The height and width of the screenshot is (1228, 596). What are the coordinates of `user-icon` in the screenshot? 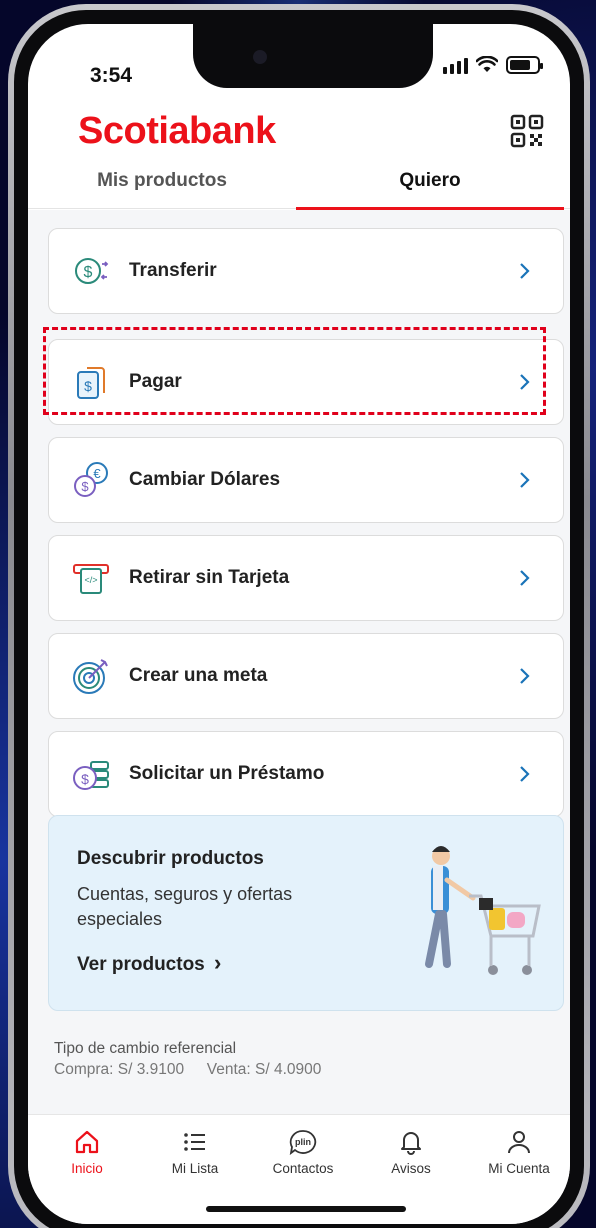 It's located at (519, 1142).